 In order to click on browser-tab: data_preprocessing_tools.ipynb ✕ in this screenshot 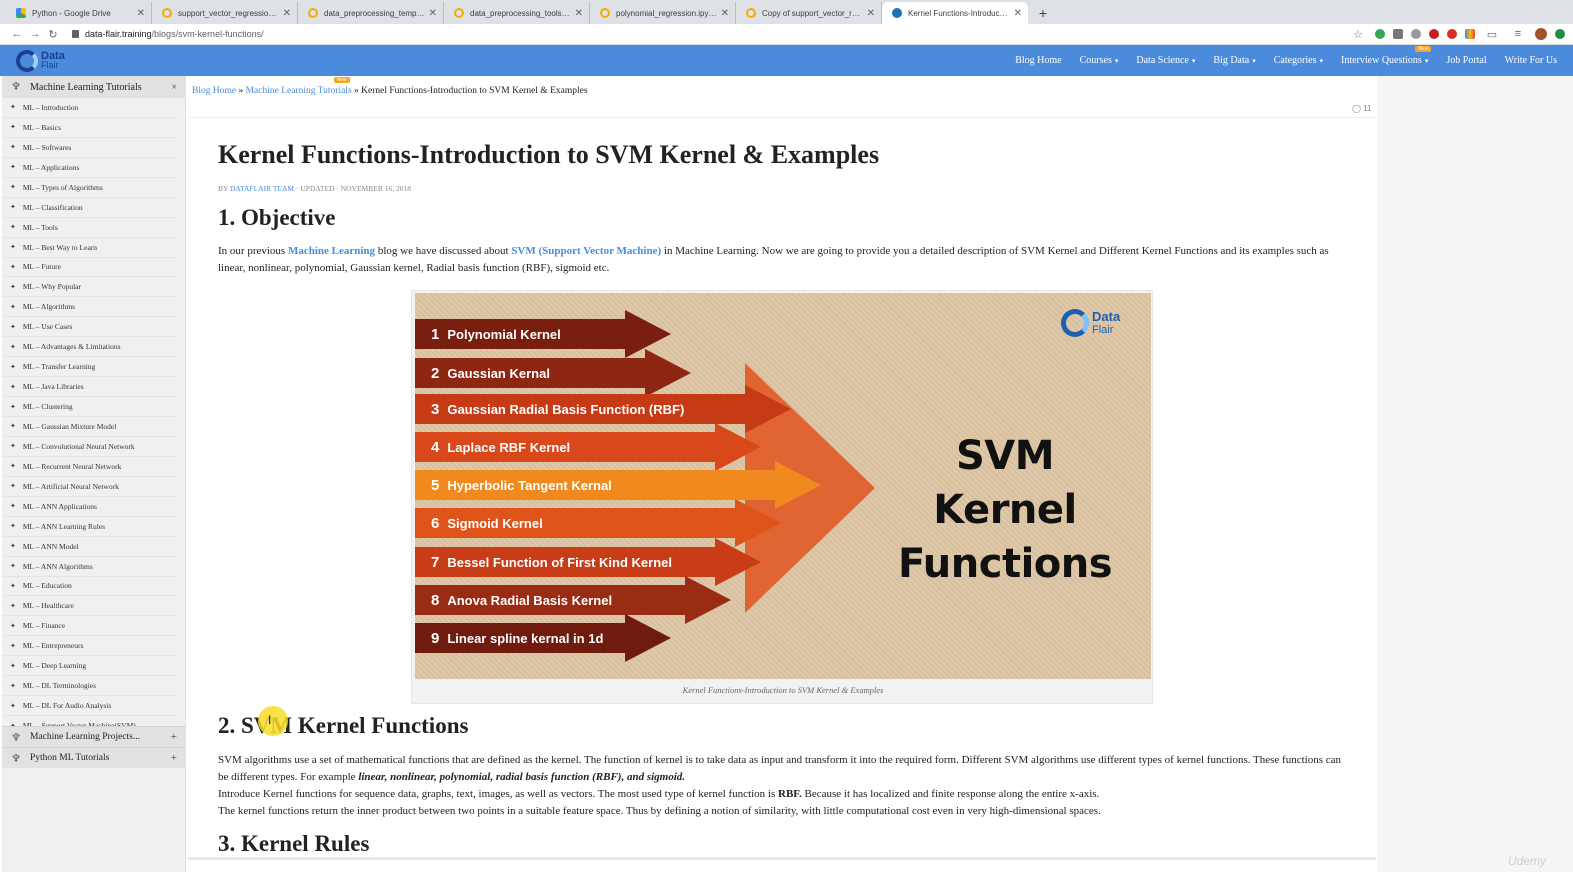, I will do `click(517, 13)`.